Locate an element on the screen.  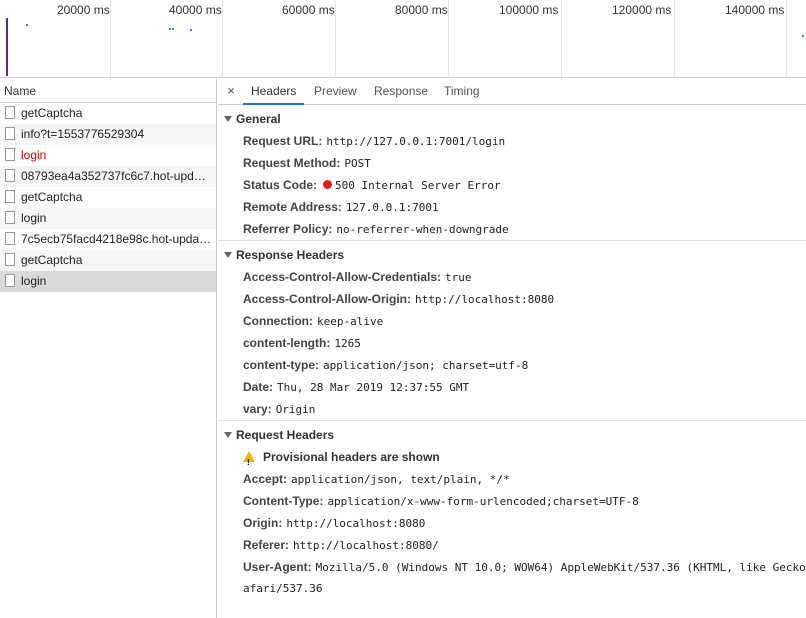
header-row: Origin: http://localhost:8080 is located at coordinates (512, 523).